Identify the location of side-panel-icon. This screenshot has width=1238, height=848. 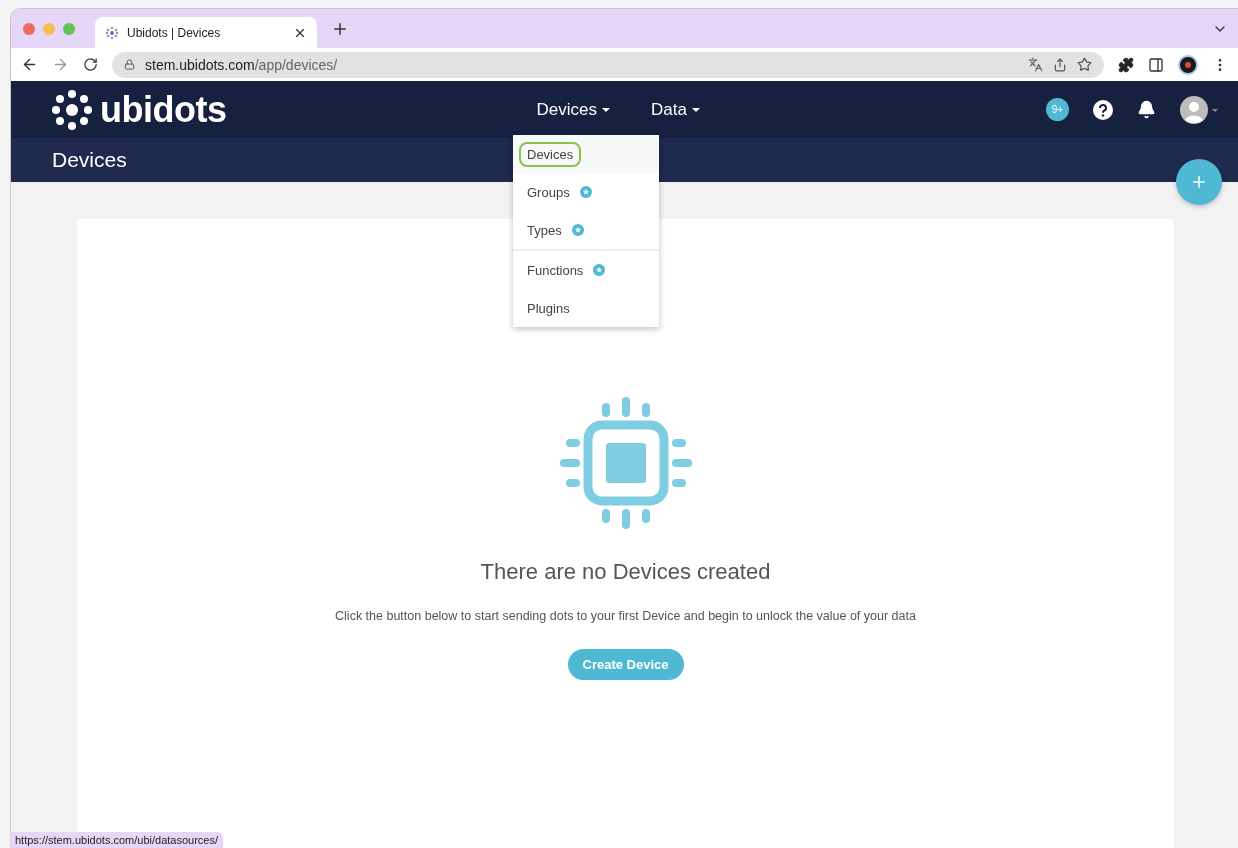
(1156, 64).